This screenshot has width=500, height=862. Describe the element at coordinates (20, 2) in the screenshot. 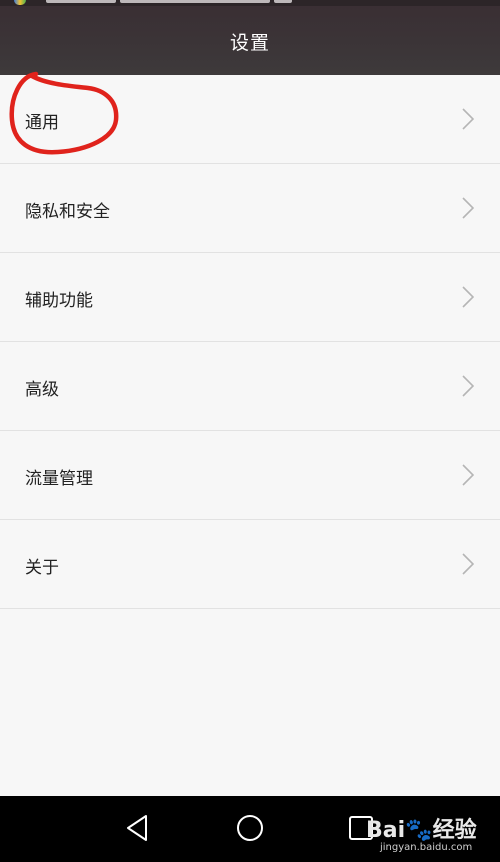

I see `app-notification-icon` at that location.